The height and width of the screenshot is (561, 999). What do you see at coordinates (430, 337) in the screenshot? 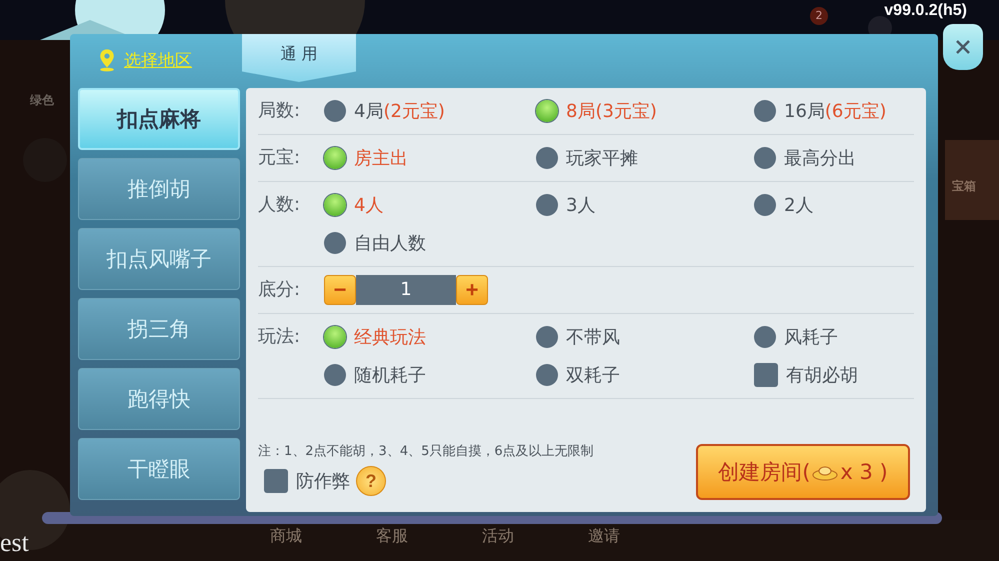
I see `option: 经典玩法` at bounding box center [430, 337].